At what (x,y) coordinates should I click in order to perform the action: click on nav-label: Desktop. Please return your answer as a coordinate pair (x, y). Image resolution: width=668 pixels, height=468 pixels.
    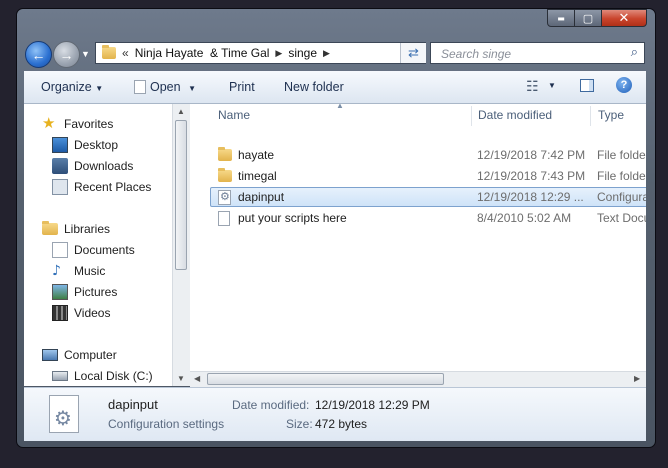
    Looking at the image, I should click on (96, 145).